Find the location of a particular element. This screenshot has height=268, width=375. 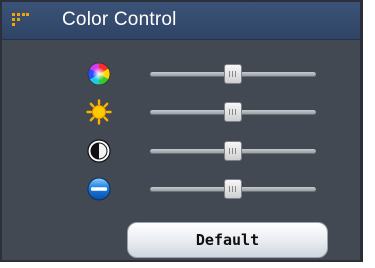

hue-slider is located at coordinates (233, 74).